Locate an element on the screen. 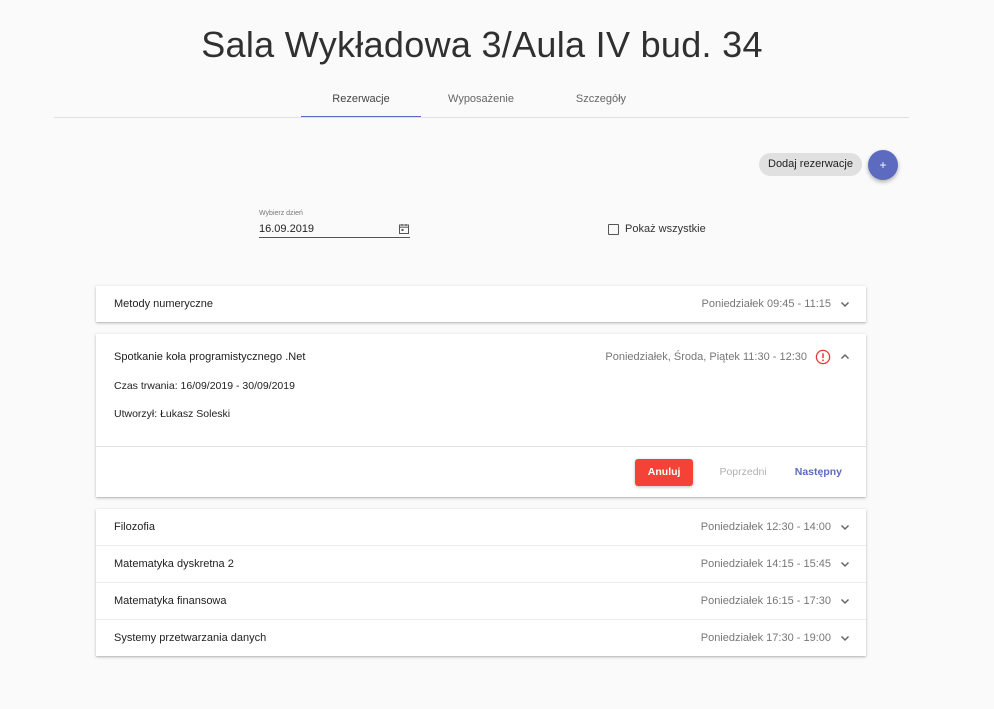 Image resolution: width=994 pixels, height=709 pixels. reservation-time: Poniedziałek 16:15 - 17:30 is located at coordinates (765, 601).